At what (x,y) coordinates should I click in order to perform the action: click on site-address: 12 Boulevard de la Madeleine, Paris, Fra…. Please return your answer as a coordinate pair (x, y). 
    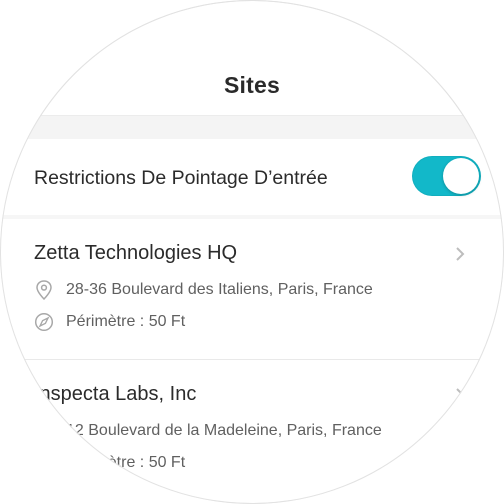
    Looking at the image, I should click on (224, 430).